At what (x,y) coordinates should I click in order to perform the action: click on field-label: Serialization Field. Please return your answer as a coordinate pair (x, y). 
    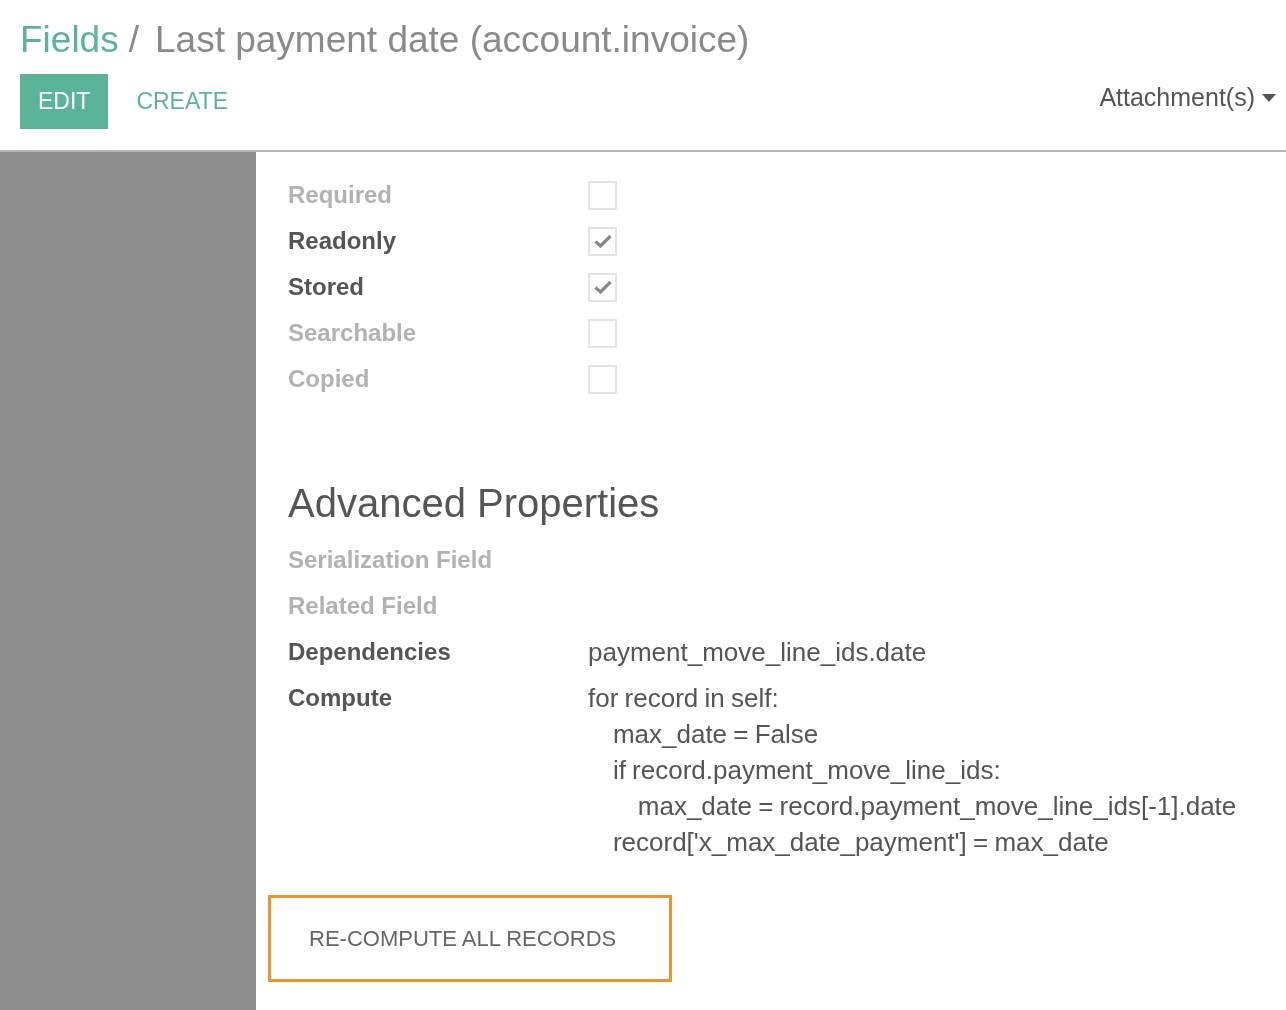
    Looking at the image, I should click on (391, 560).